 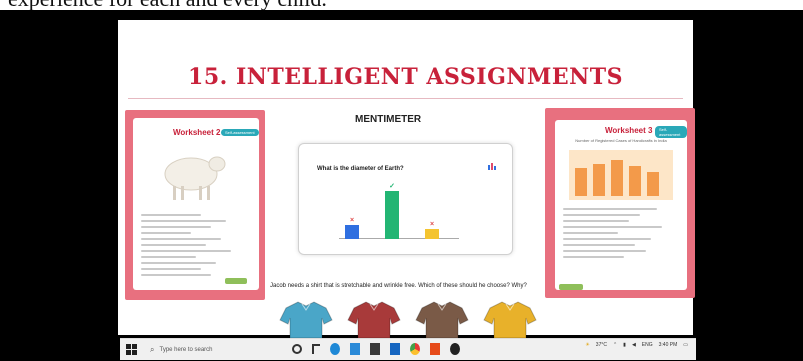 I want to click on mentimeter-card: What is the diameter of Earth? × ✓ ×, so click(x=405, y=199).